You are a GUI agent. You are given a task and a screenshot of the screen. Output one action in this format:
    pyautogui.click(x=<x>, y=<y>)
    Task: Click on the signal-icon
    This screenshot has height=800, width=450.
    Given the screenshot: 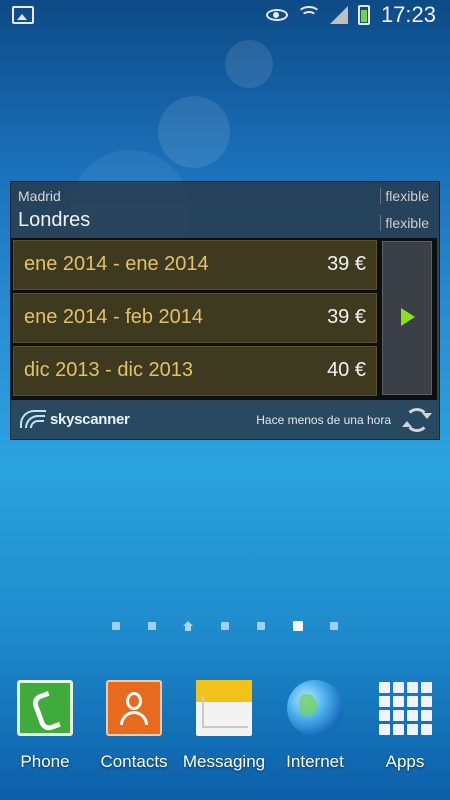 What is the action you would take?
    pyautogui.click(x=339, y=15)
    